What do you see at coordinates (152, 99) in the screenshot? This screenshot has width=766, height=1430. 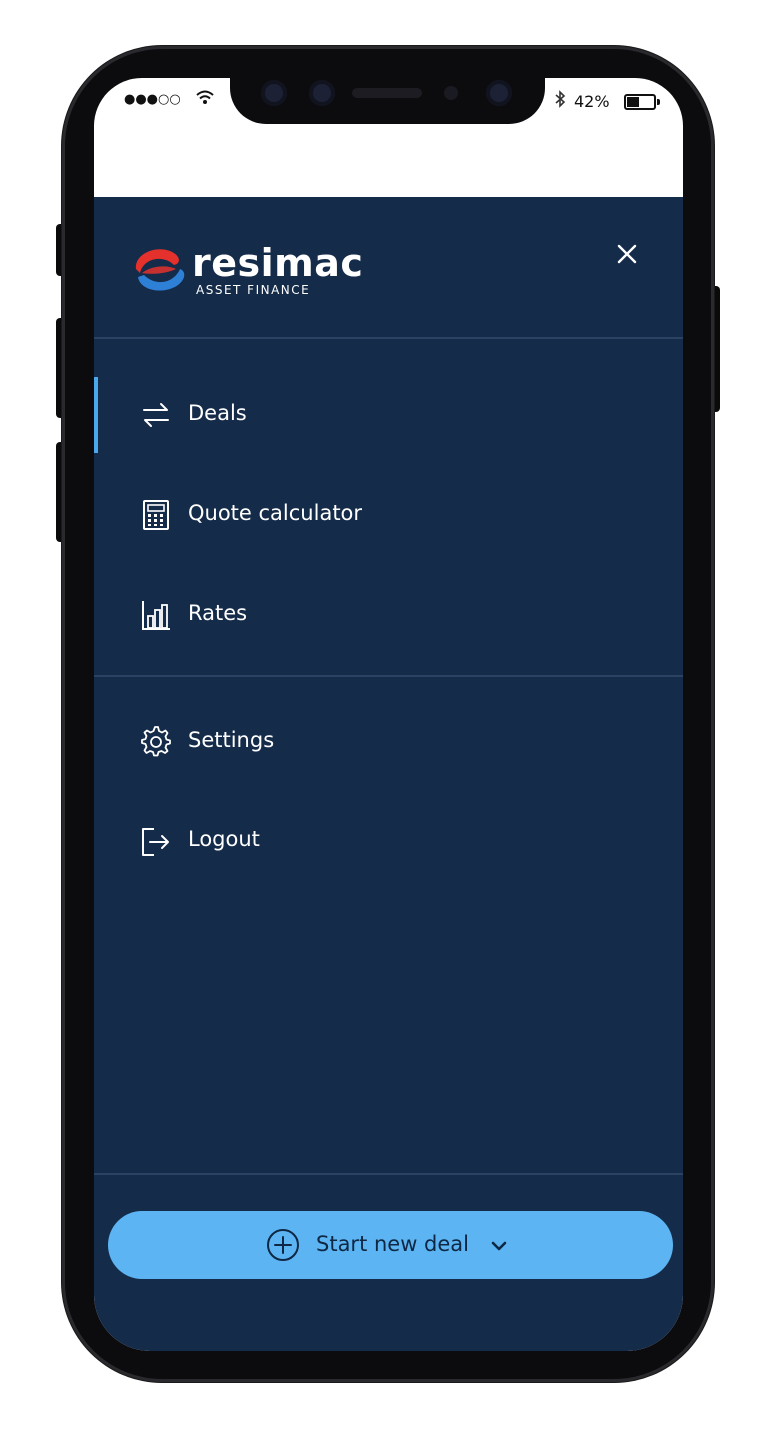 I see `signal-strength: ●●●○○` at bounding box center [152, 99].